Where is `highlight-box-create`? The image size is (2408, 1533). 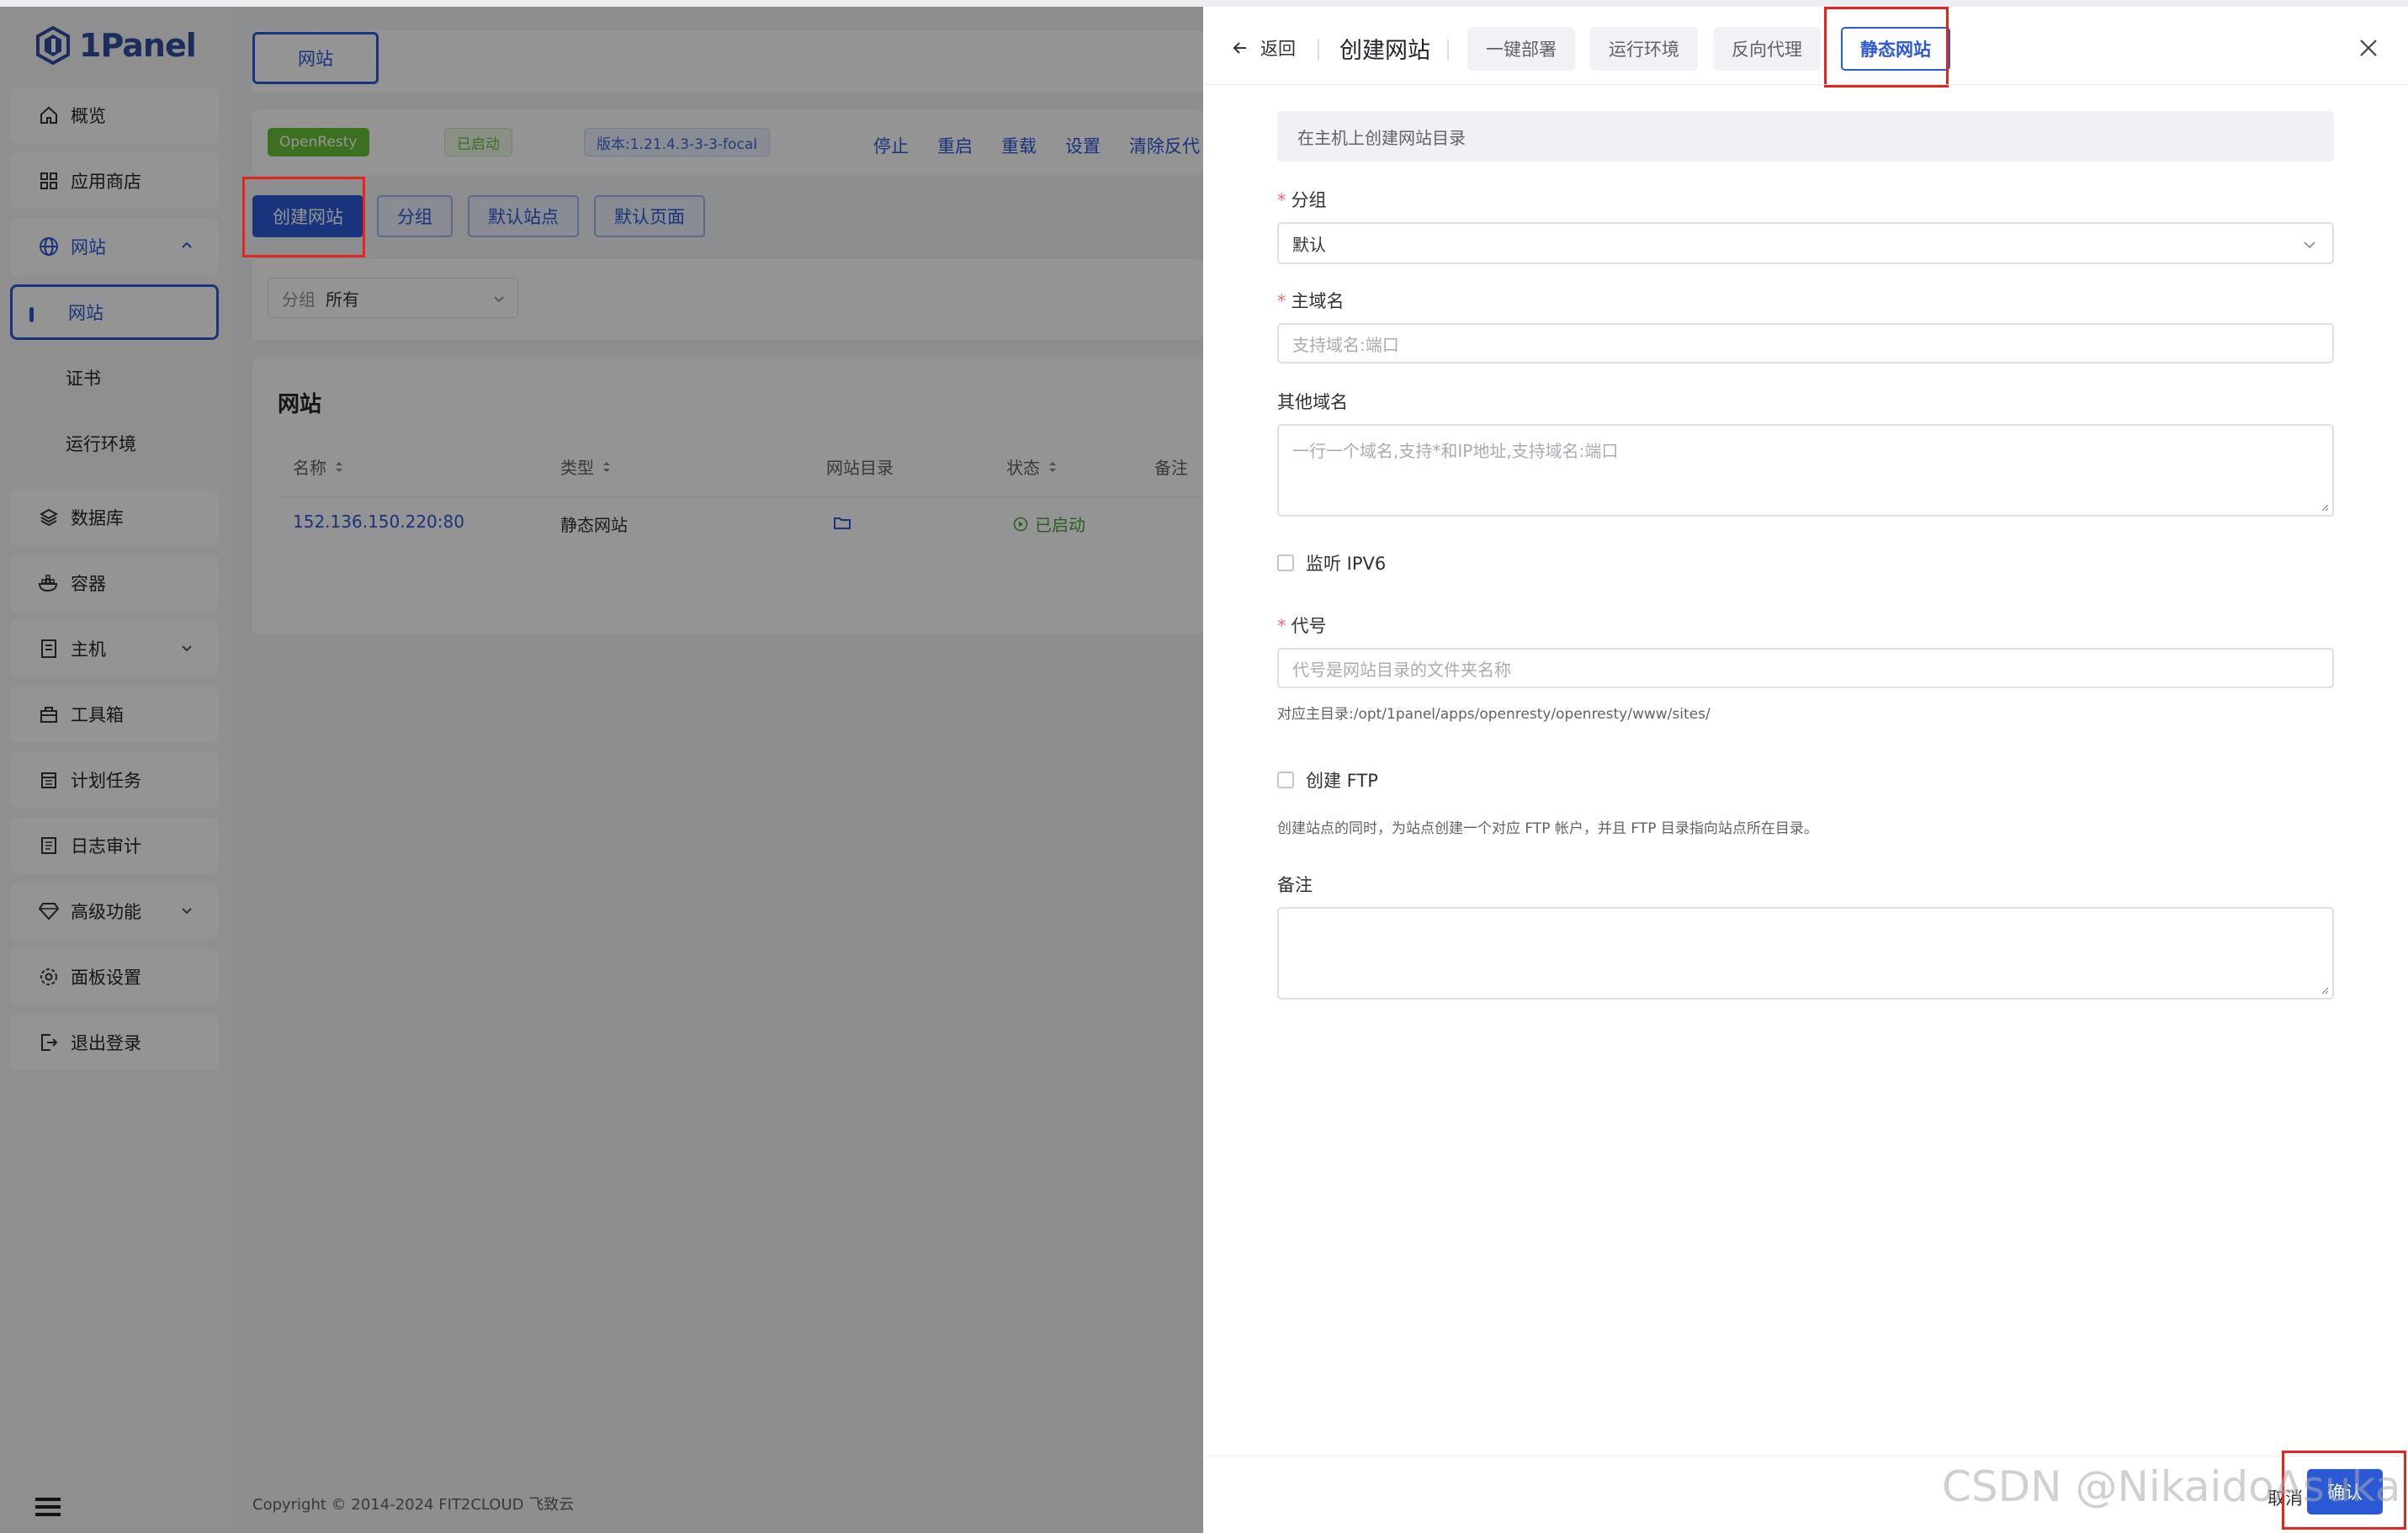
highlight-box-create is located at coordinates (303, 217).